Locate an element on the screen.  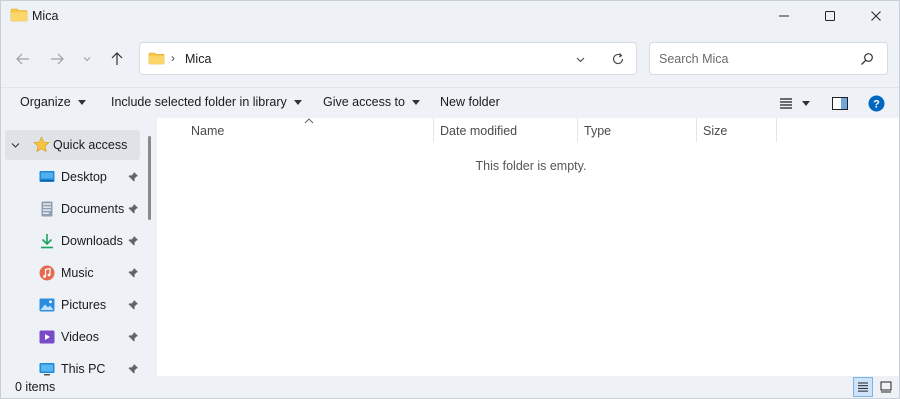
new-folder-label: New folder is located at coordinates (470, 102).